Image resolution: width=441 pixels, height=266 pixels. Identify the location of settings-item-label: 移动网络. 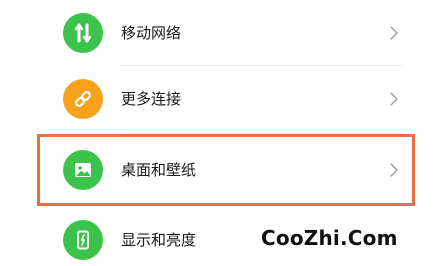
(151, 33).